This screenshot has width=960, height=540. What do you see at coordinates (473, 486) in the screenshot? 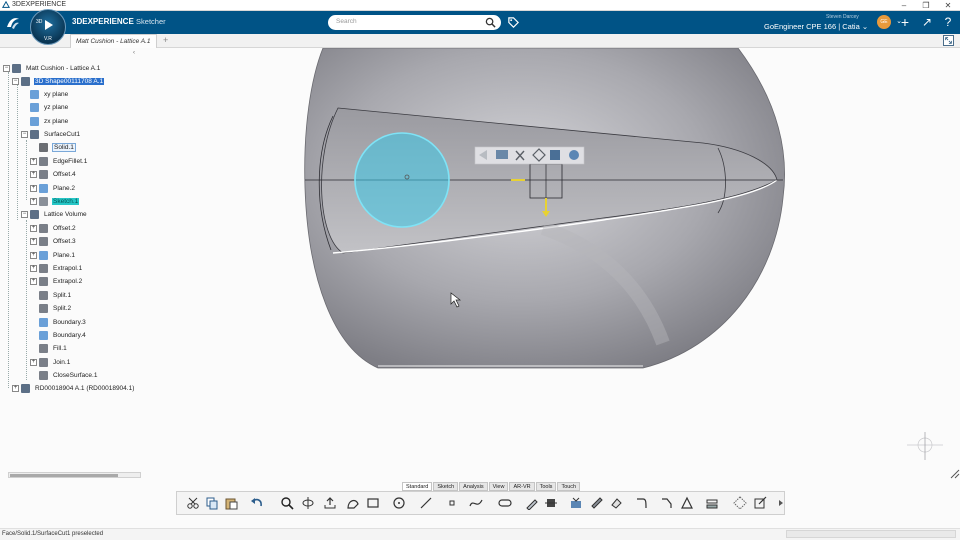
I see `tab-analysis: Analysis` at bounding box center [473, 486].